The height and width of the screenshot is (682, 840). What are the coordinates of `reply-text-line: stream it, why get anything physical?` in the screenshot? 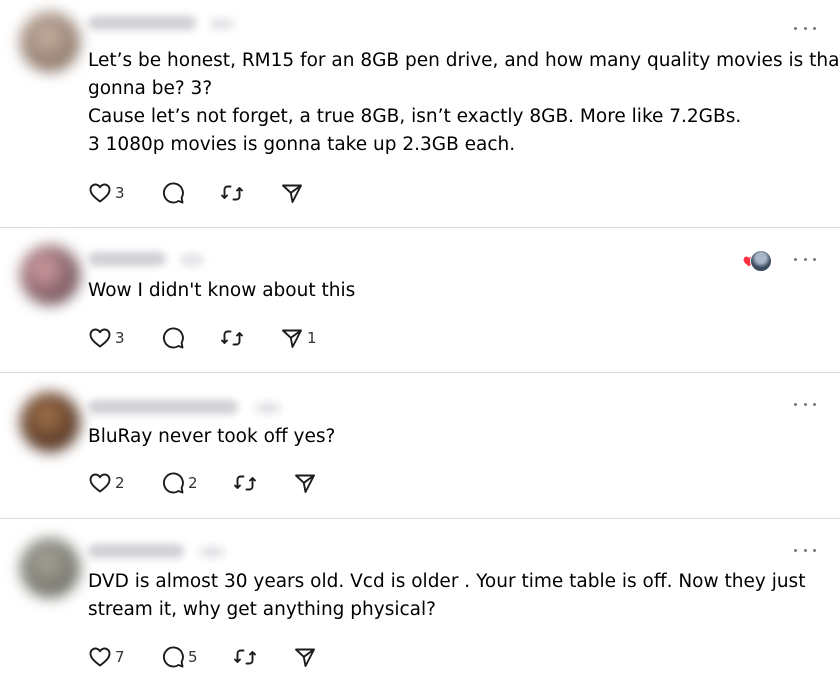 It's located at (262, 609).